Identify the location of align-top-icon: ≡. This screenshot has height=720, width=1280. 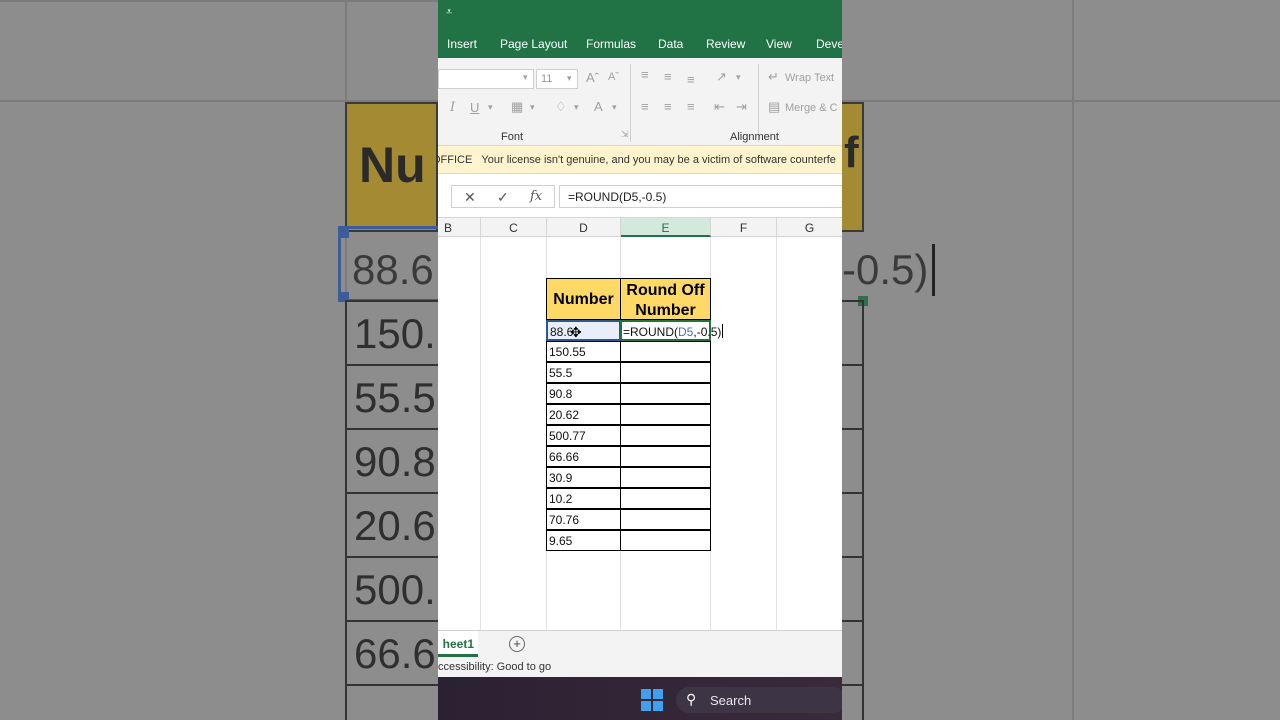
(645, 74).